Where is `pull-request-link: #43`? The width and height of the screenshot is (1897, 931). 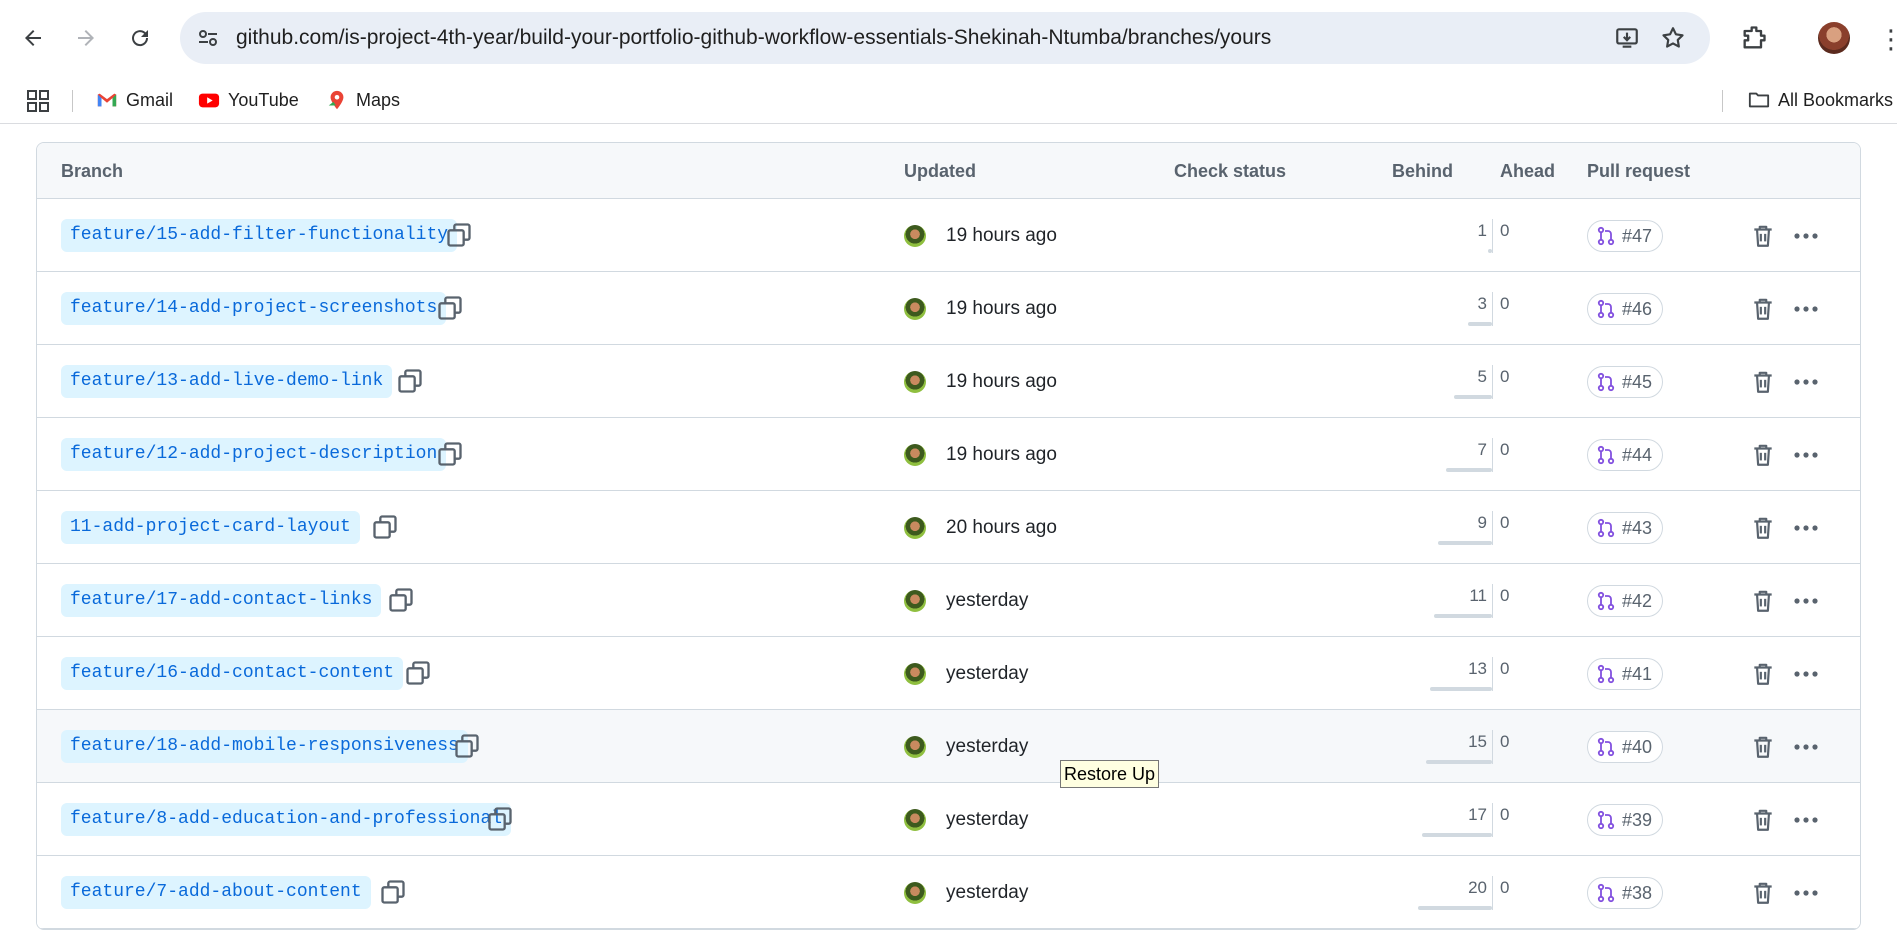 pull-request-link: #43 is located at coordinates (1625, 528).